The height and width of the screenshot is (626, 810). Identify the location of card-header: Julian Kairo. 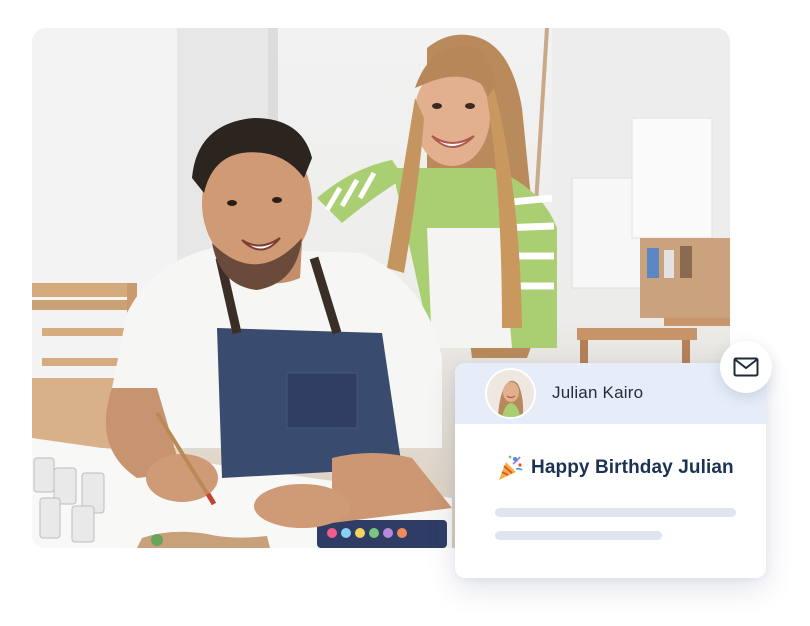
(610, 393).